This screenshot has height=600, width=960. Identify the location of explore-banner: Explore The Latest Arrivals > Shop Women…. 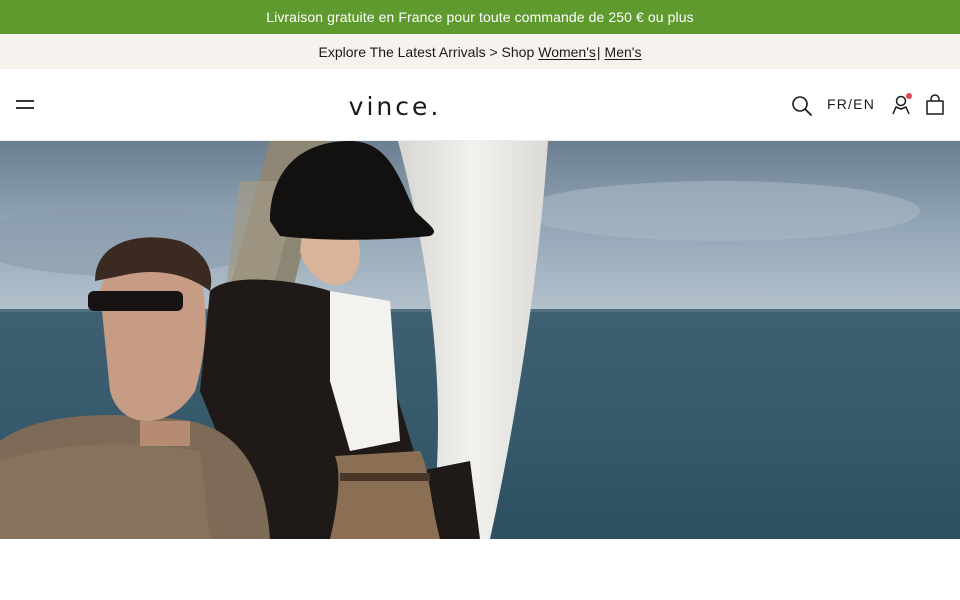
(480, 51).